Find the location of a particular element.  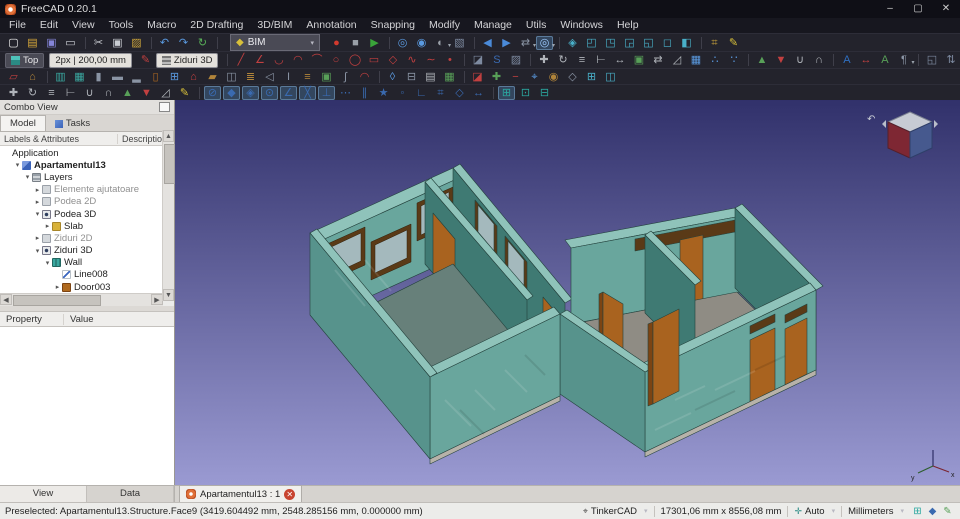

arch-beam-button: ▬ is located at coordinates (117, 77).